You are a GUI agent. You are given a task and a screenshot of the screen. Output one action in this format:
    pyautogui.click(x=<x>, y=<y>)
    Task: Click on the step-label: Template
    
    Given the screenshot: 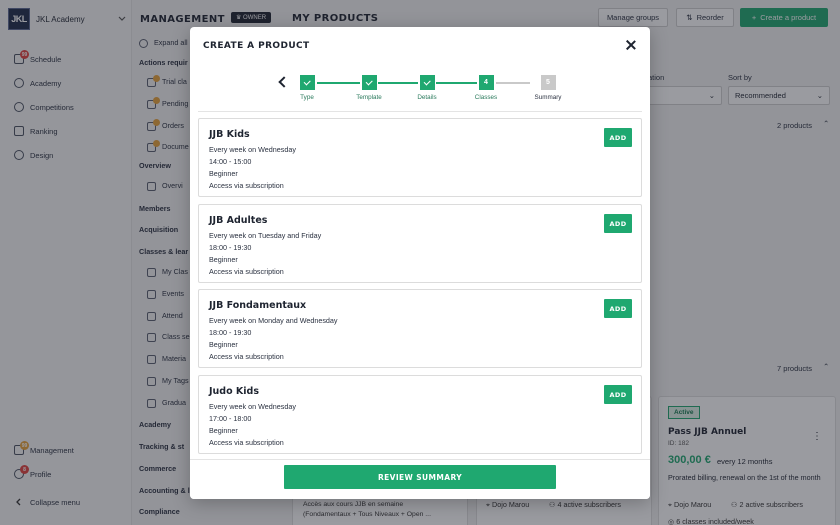 What is the action you would take?
    pyautogui.click(x=369, y=97)
    